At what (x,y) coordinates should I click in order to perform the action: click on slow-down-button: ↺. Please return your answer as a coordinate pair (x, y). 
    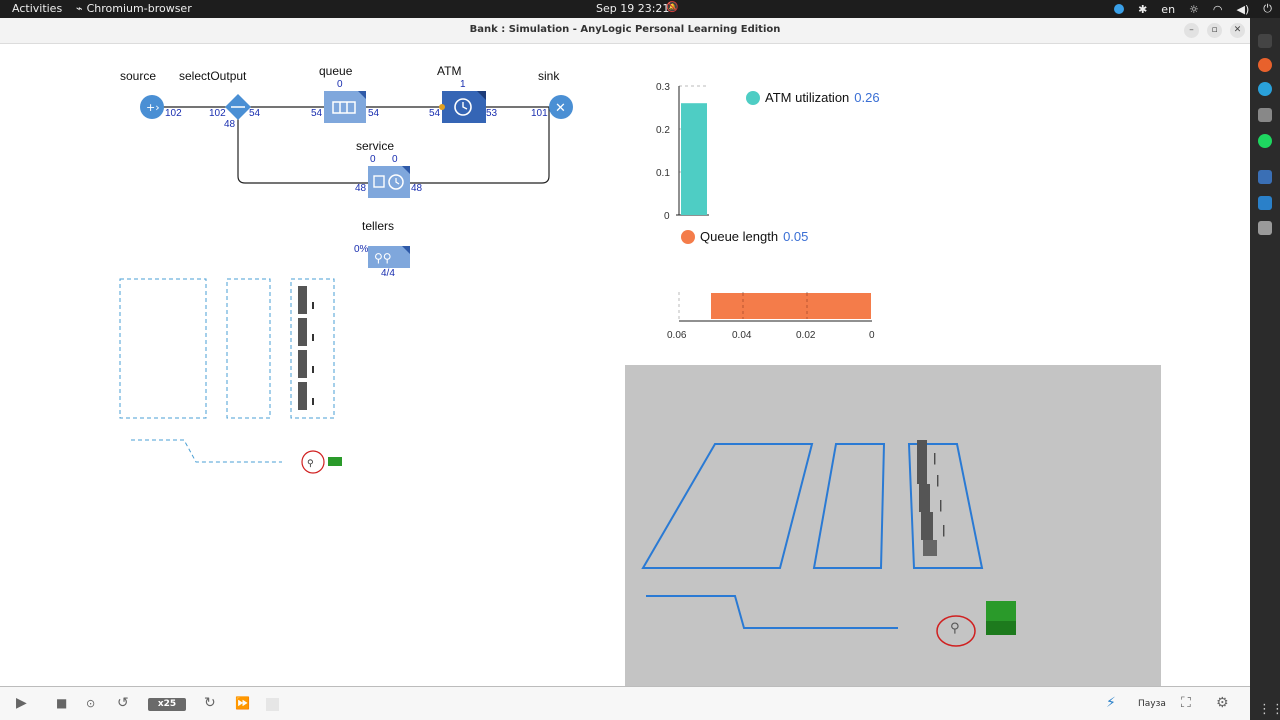
    Looking at the image, I should click on (123, 703).